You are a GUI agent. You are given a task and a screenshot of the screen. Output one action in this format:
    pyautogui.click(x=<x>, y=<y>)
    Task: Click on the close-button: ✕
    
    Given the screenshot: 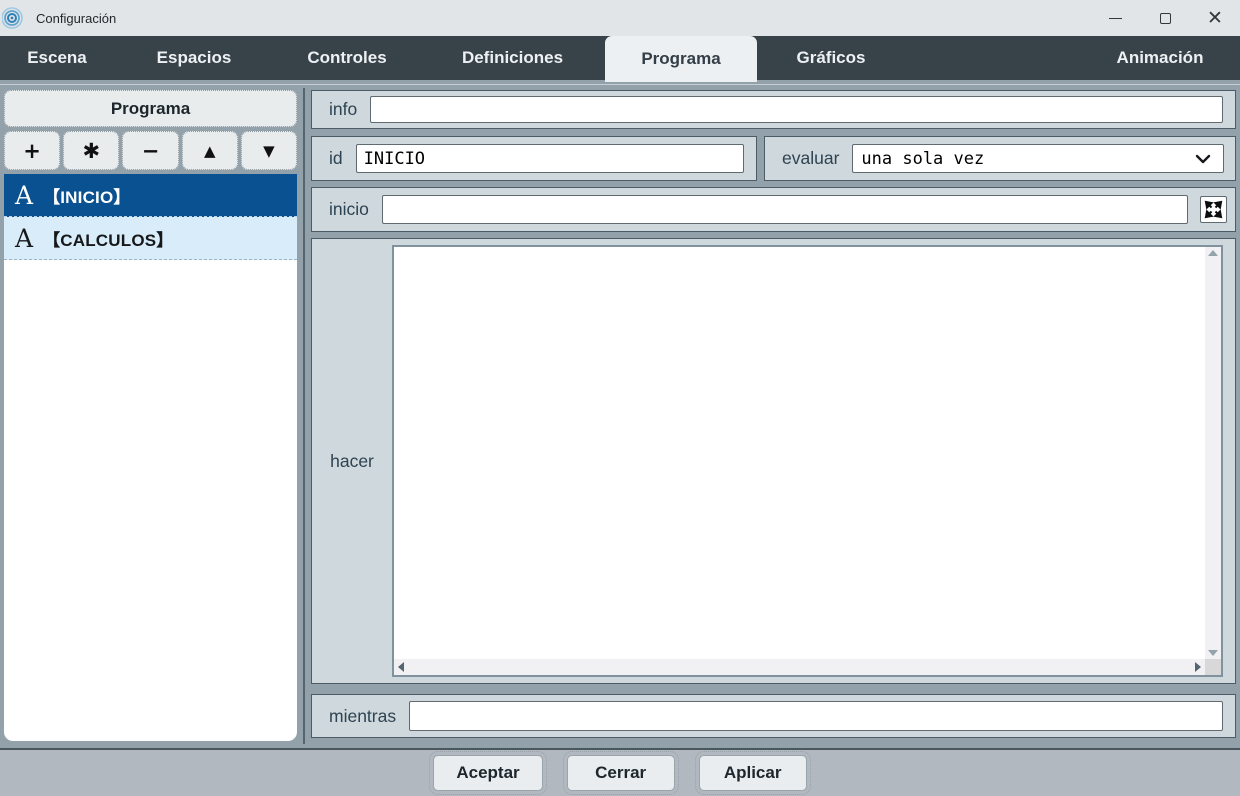 What is the action you would take?
    pyautogui.click(x=1215, y=18)
    